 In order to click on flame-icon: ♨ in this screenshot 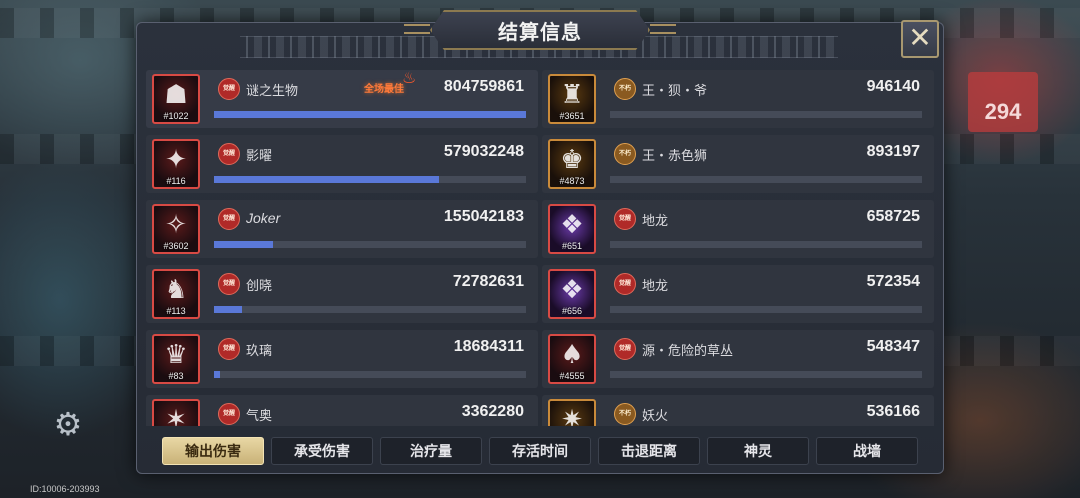, I will do `click(409, 78)`.